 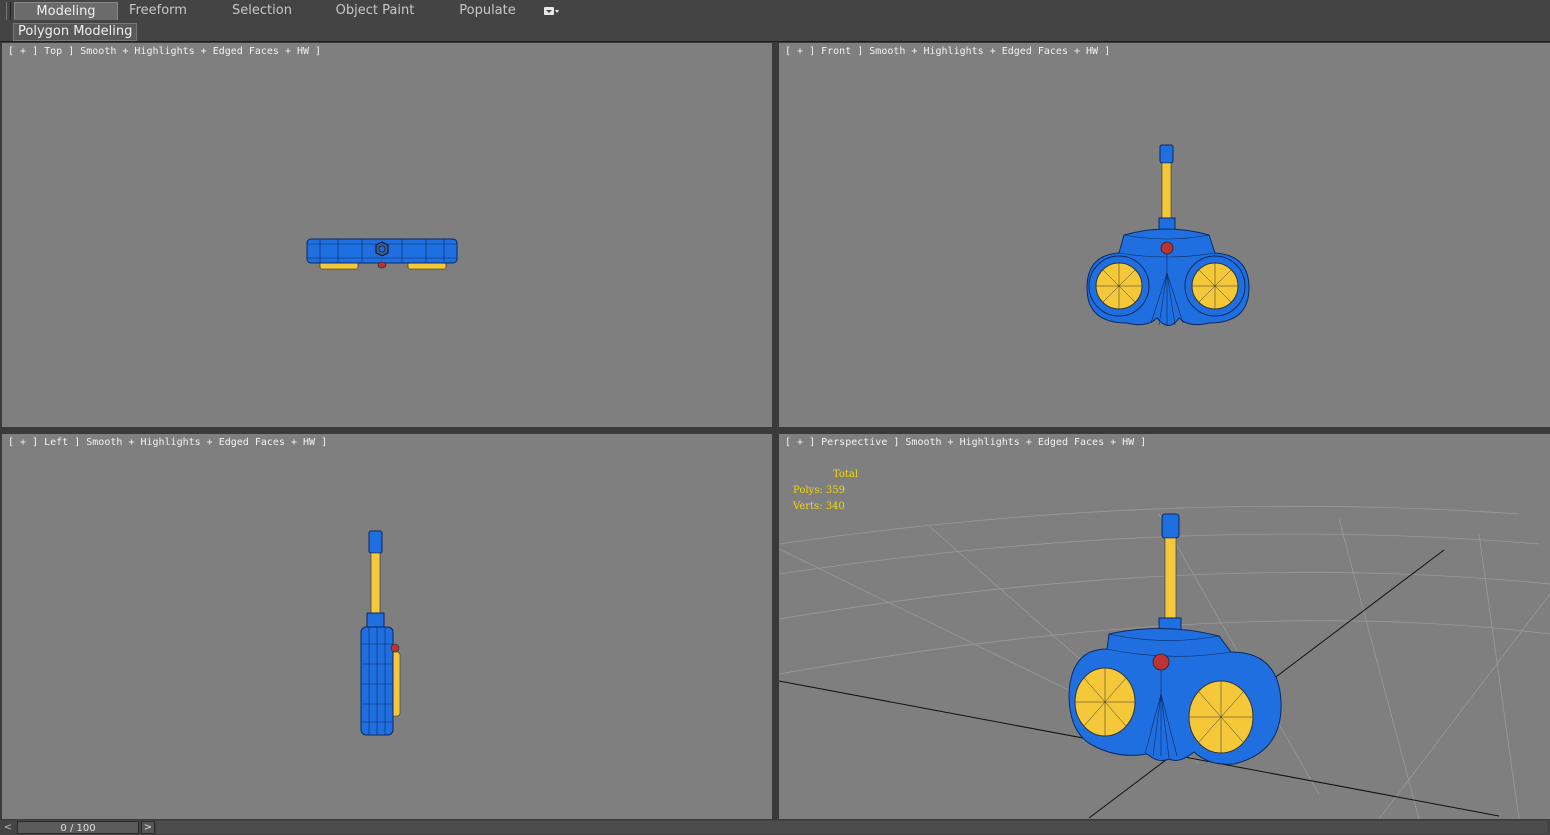 I want to click on top-view-model, so click(x=382, y=254).